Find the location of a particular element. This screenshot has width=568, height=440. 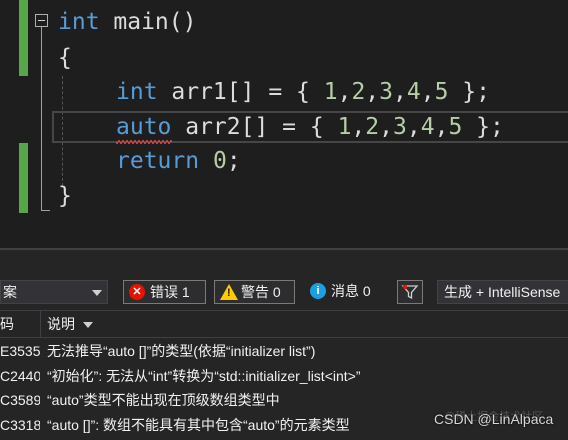

errors-label: 错误 is located at coordinates (164, 292).